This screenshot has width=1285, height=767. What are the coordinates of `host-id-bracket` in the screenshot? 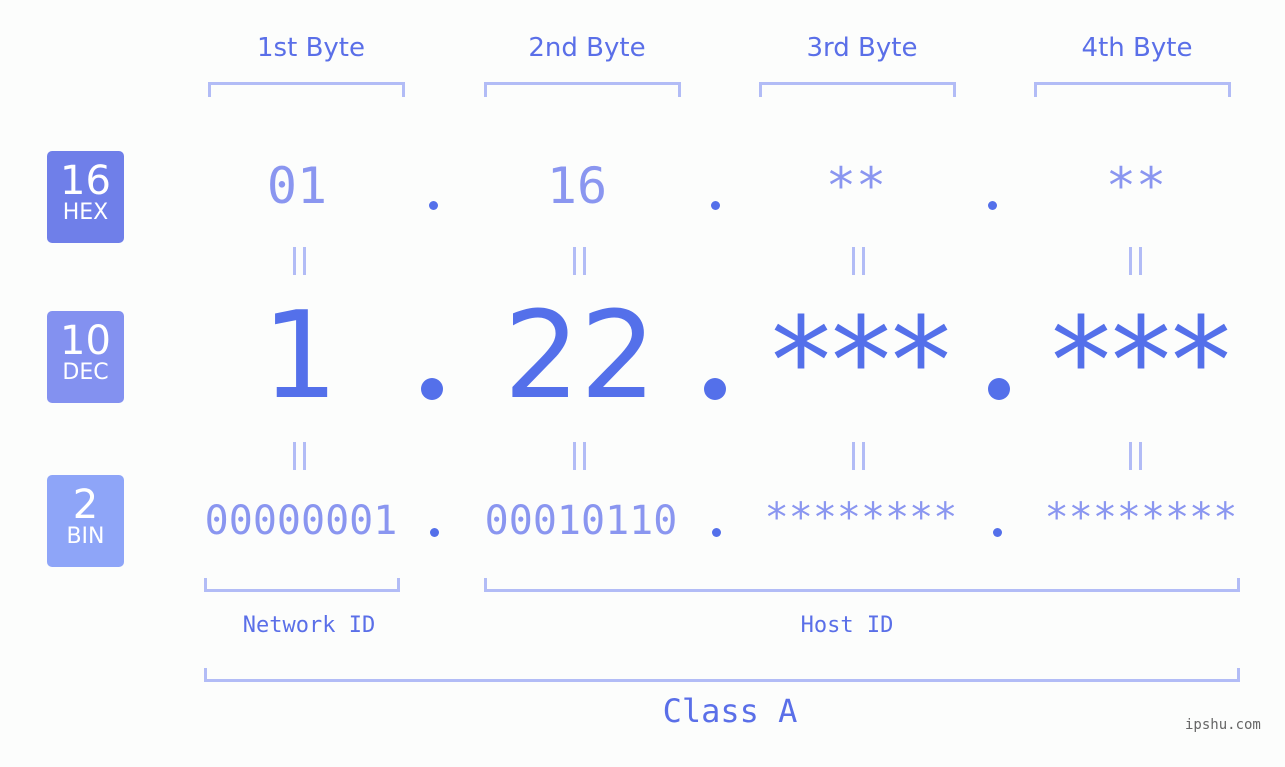 It's located at (862, 585).